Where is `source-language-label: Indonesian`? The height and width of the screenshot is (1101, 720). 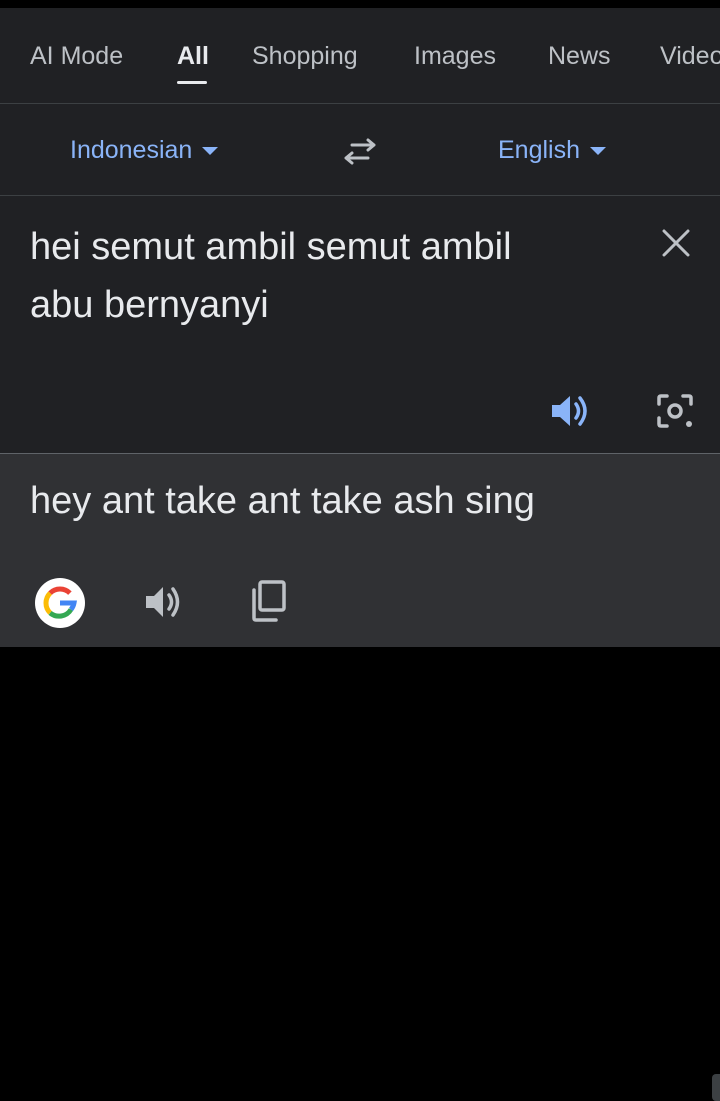
source-language-label: Indonesian is located at coordinates (131, 150).